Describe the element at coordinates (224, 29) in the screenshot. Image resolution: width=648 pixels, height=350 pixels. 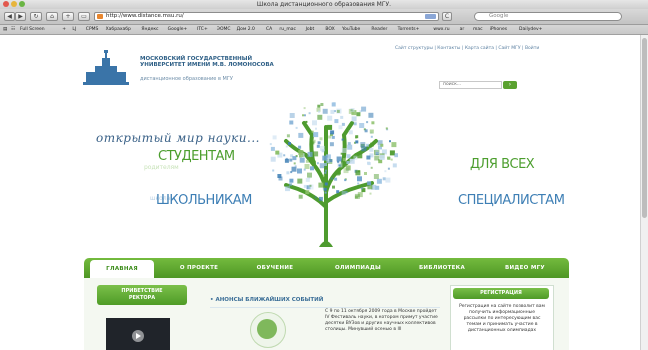
I see `bookmark-item: ЭОМС` at that location.